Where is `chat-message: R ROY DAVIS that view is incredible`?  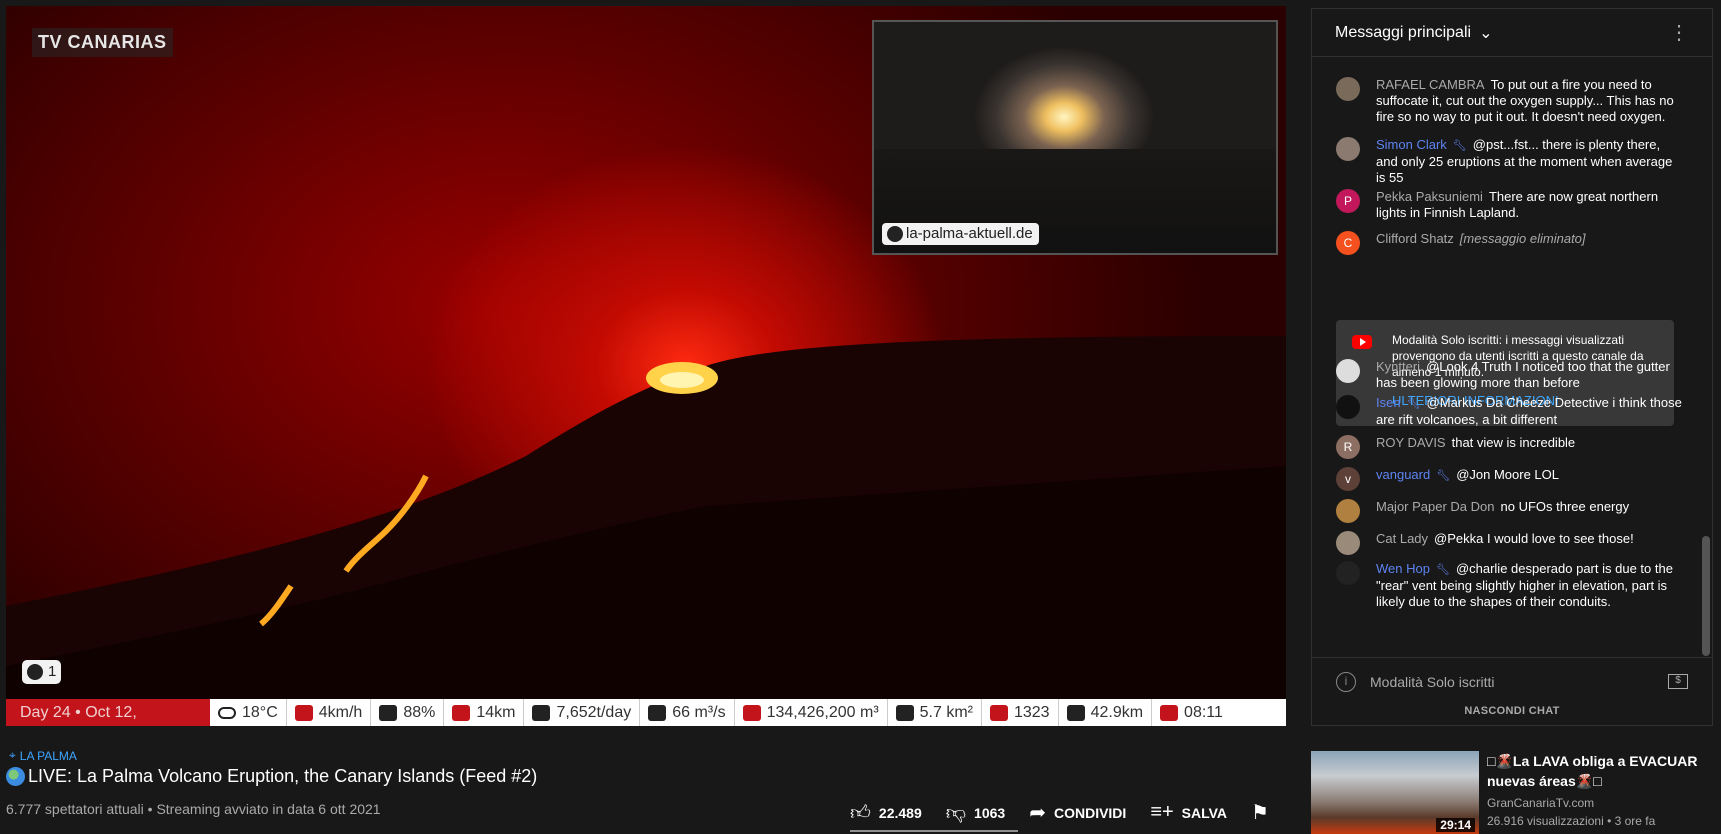
chat-message: R ROY DAVIS that view is incredible is located at coordinates (1510, 447).